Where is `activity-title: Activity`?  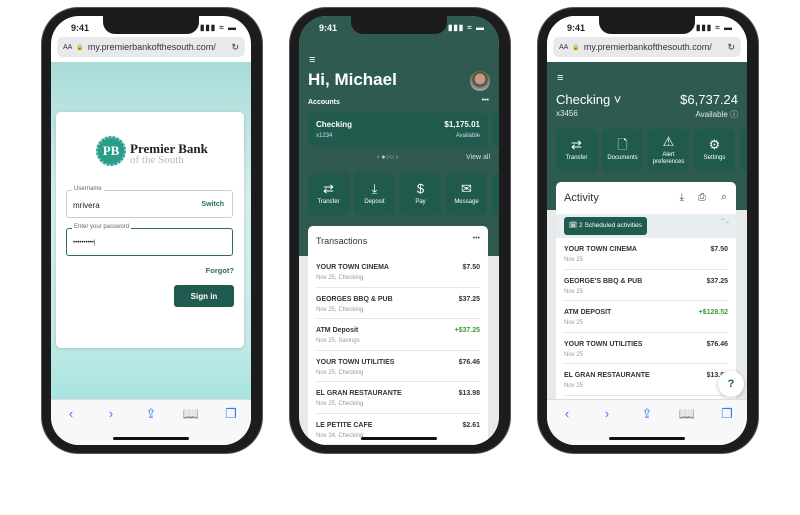
activity-title: Activity is located at coordinates (581, 198).